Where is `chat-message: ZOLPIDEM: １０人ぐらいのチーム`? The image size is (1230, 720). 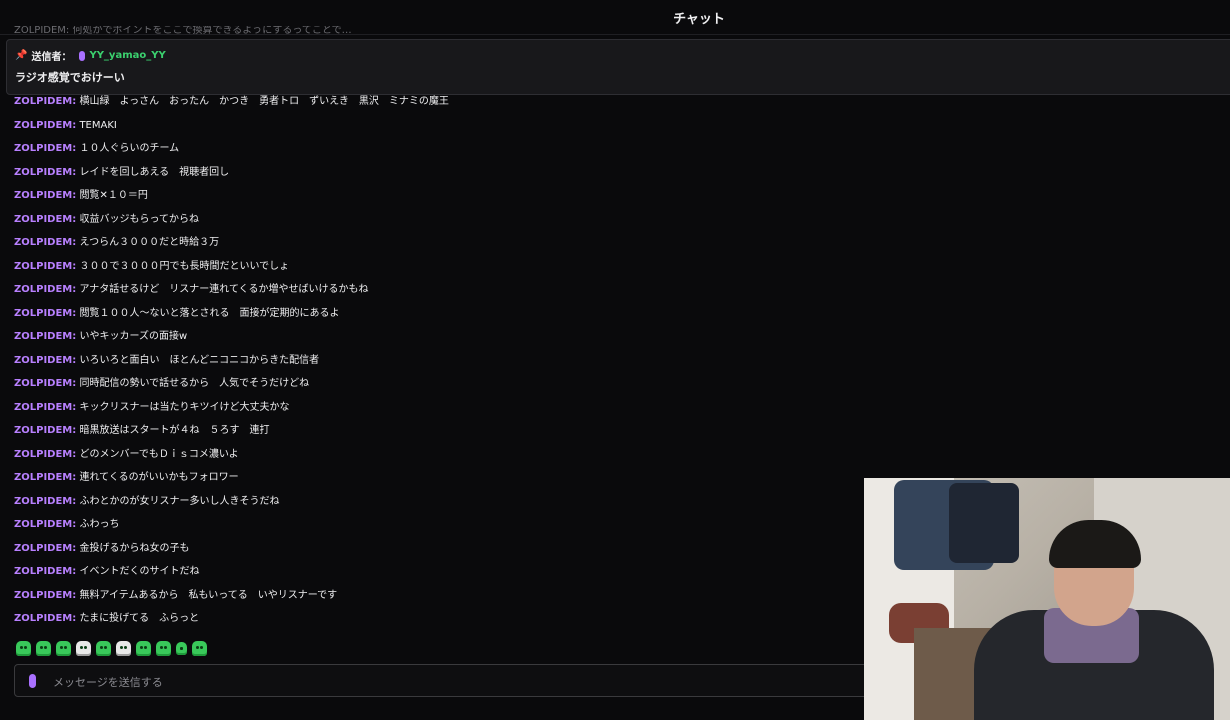
chat-message: ZOLPIDEM: １０人ぐらいのチーム is located at coordinates (434, 153).